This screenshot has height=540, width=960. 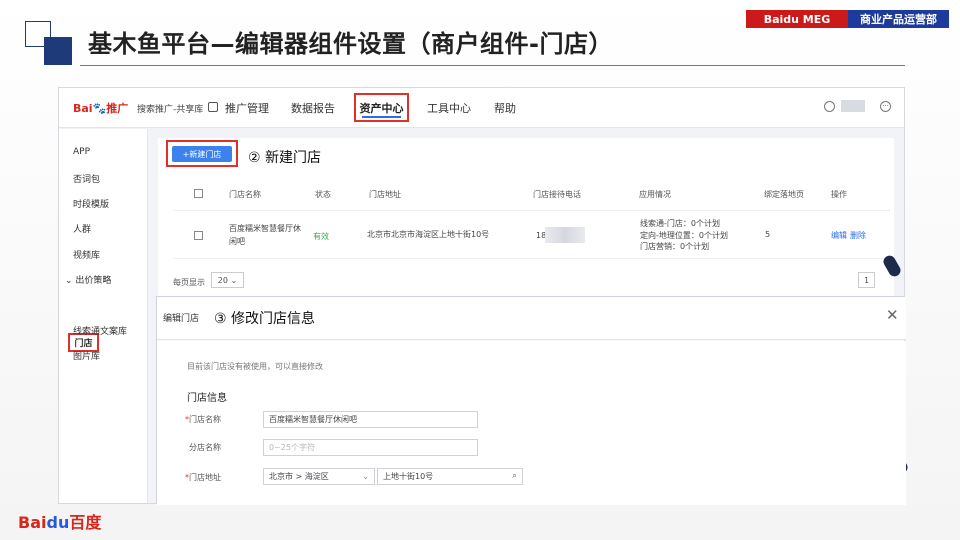 What do you see at coordinates (675, 246) in the screenshot?
I see `cell-usage-line3: 门店营销：0个计划` at bounding box center [675, 246].